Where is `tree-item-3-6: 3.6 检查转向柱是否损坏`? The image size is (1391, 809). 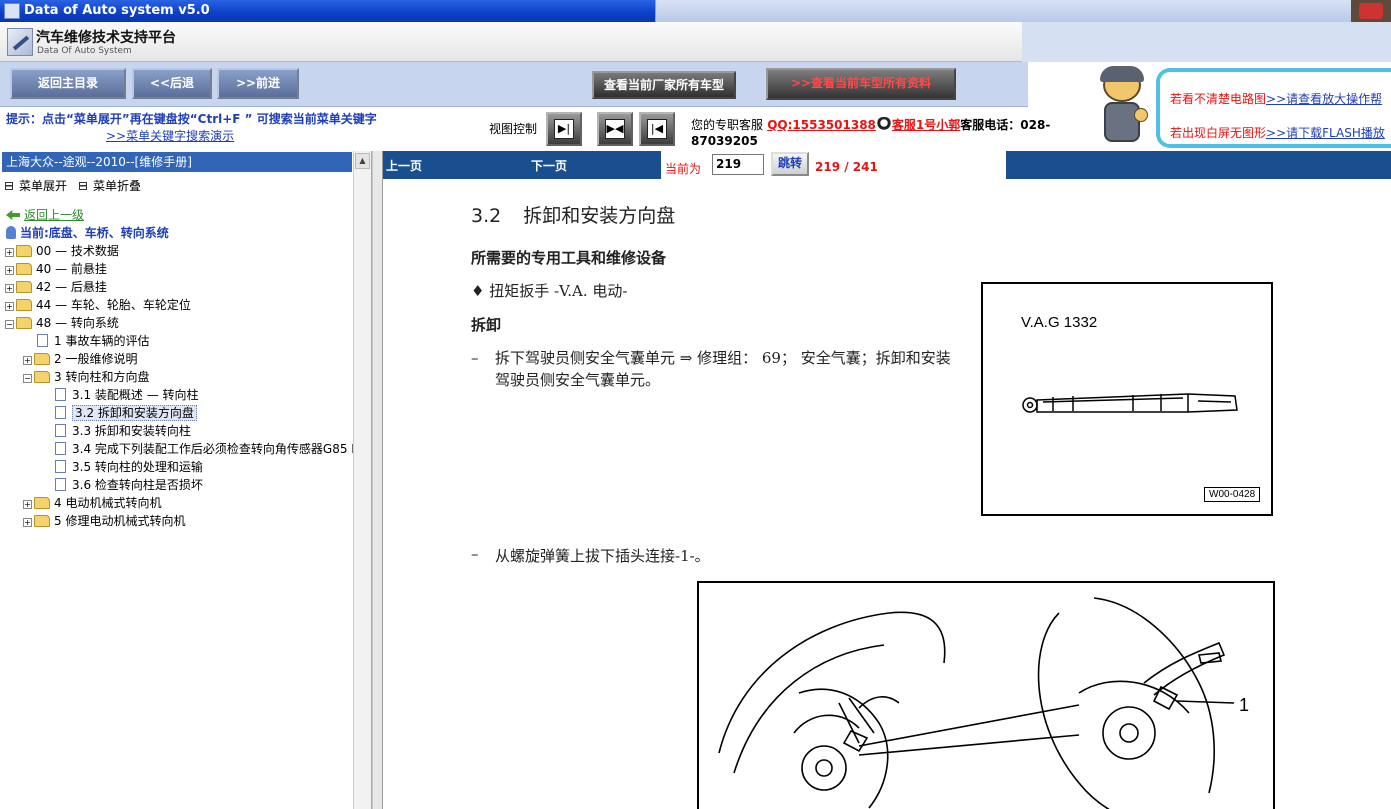
tree-item-3-6: 3.6 检查转向柱是否损坏 is located at coordinates (129, 485).